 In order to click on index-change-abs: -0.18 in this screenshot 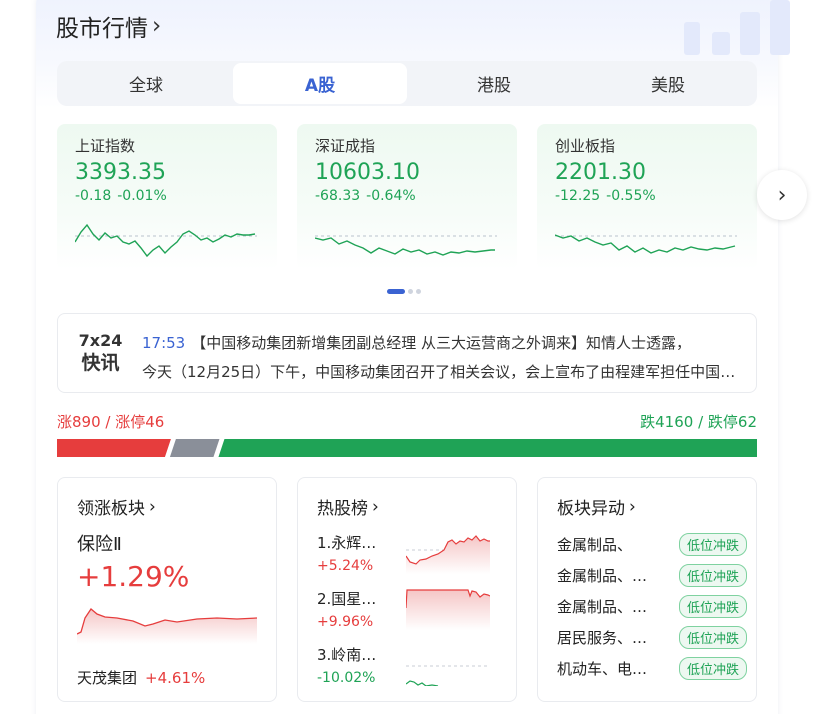, I will do `click(93, 196)`.